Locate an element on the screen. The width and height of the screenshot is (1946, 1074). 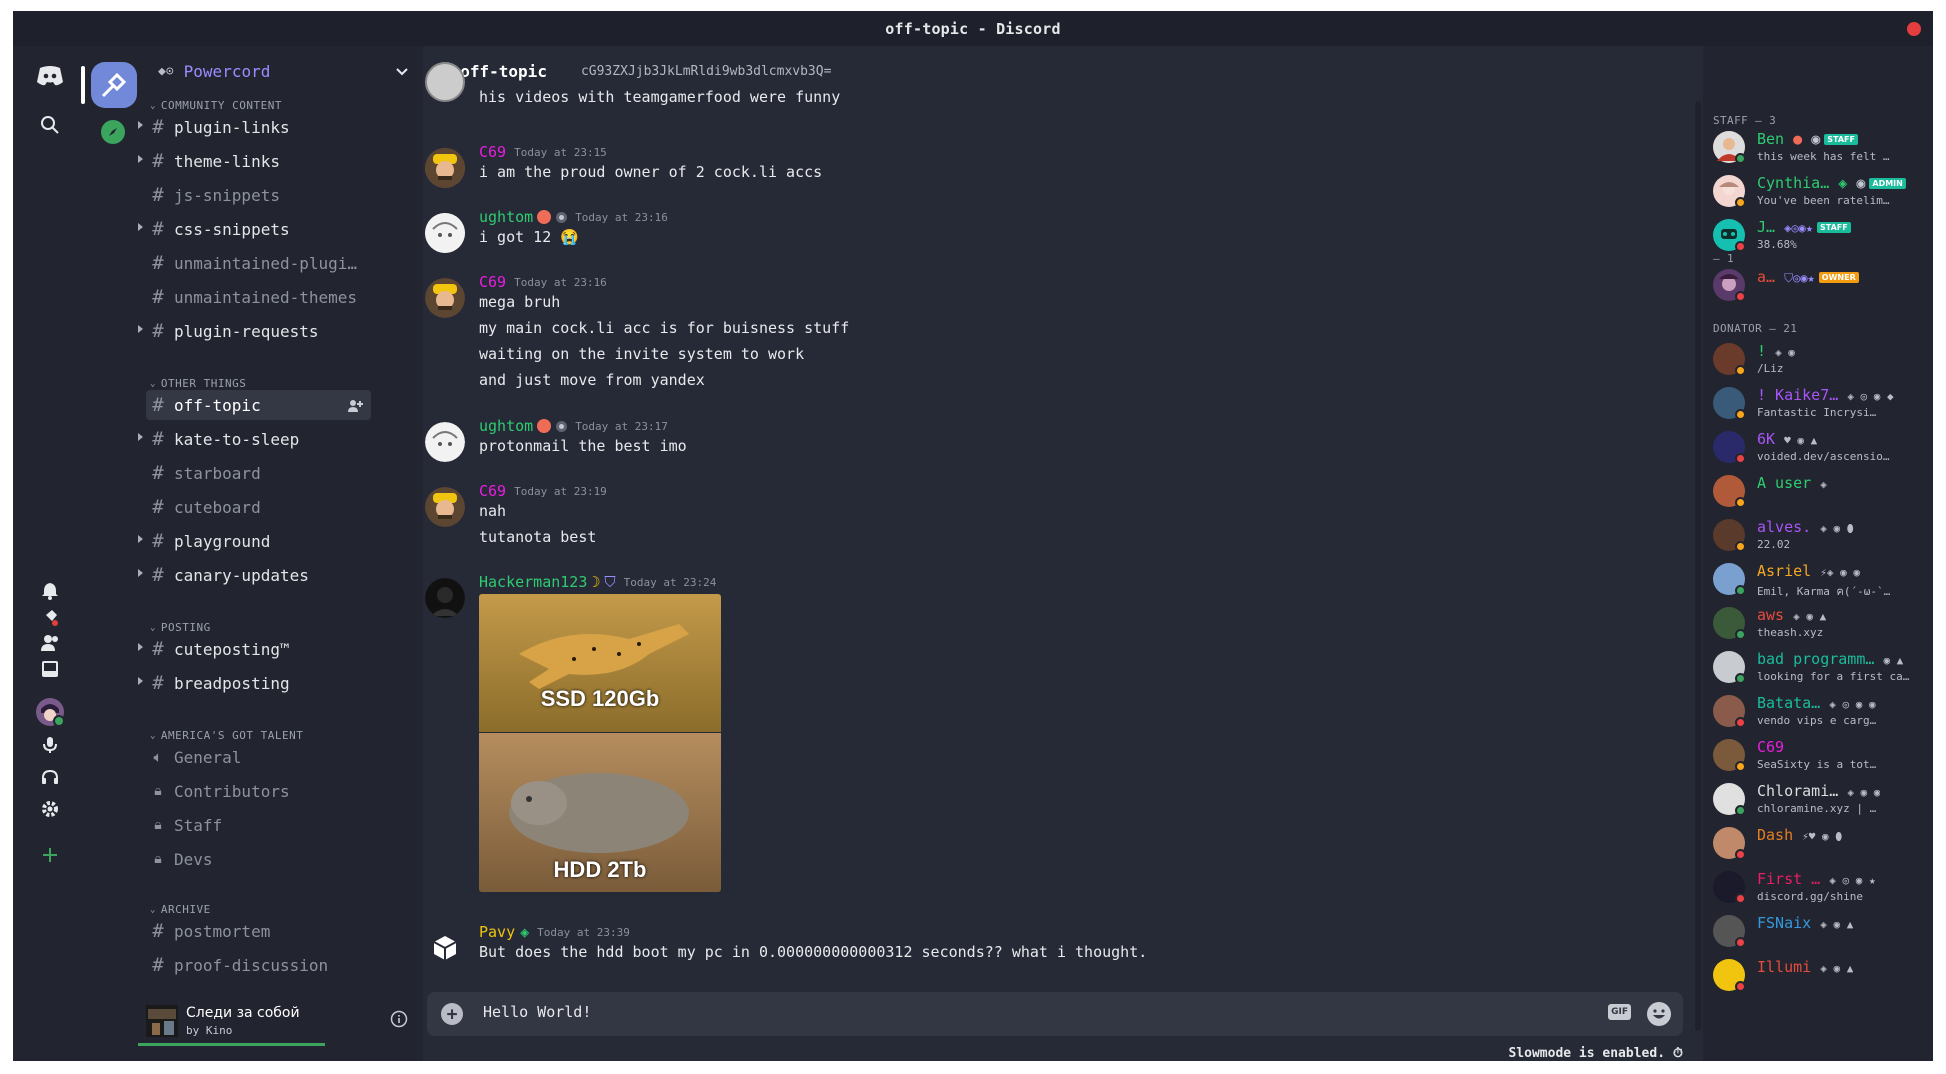
channel-js-snippets: # js-snippets is located at coordinates (258, 195).